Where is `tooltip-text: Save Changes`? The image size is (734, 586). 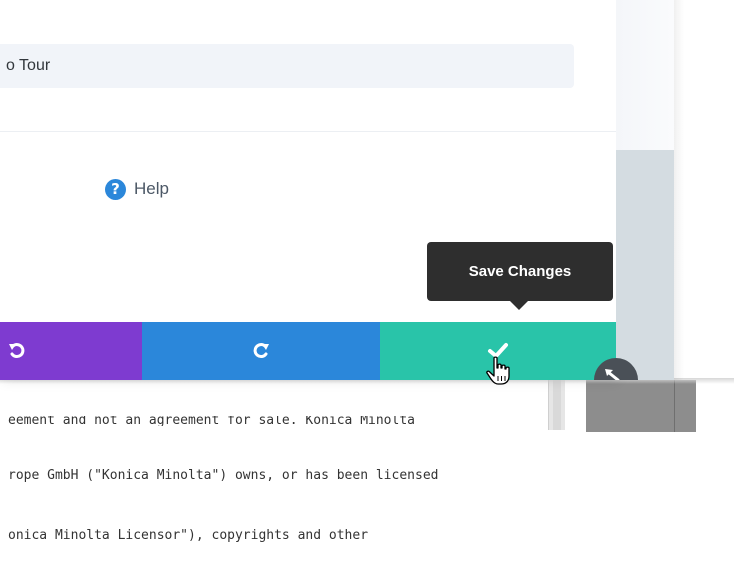 tooltip-text: Save Changes is located at coordinates (520, 271).